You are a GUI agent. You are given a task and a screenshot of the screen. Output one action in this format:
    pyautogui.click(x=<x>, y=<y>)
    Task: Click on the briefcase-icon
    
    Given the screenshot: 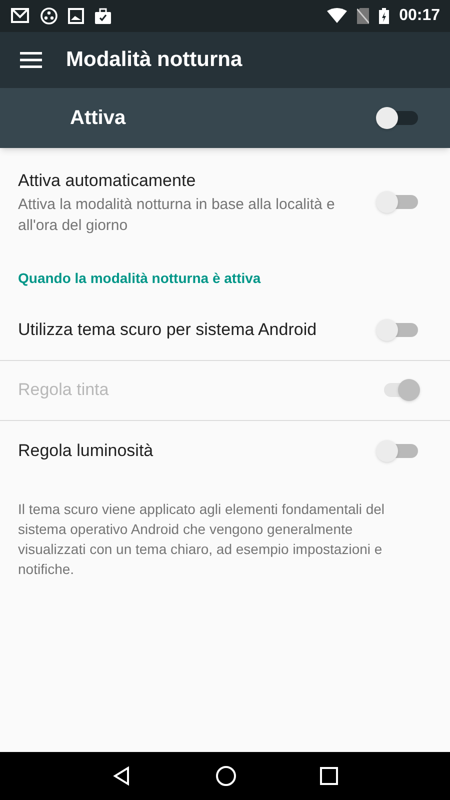 What is the action you would take?
    pyautogui.click(x=103, y=16)
    